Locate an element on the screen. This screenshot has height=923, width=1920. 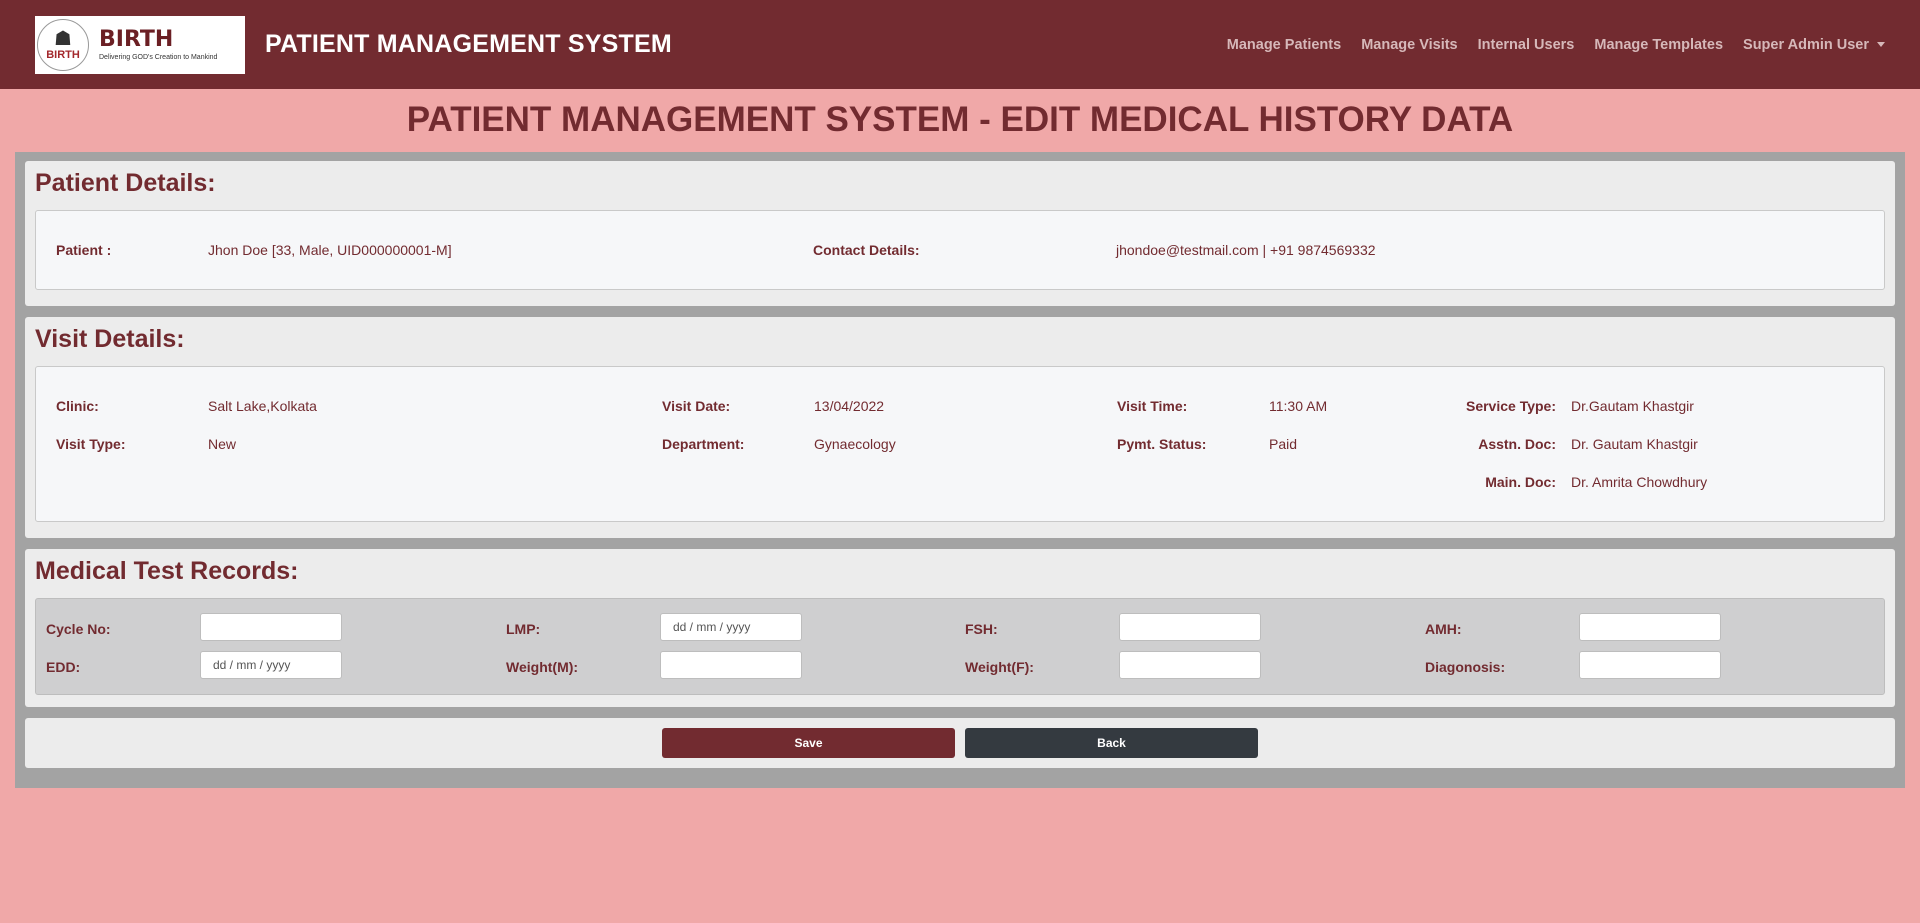
edd-date-input: dd / mm / yyyy is located at coordinates (271, 665).